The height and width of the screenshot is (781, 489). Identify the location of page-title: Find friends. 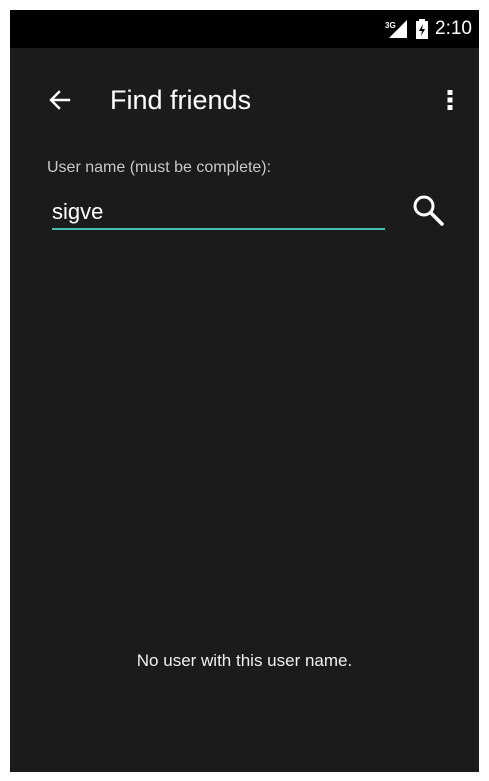
(181, 100).